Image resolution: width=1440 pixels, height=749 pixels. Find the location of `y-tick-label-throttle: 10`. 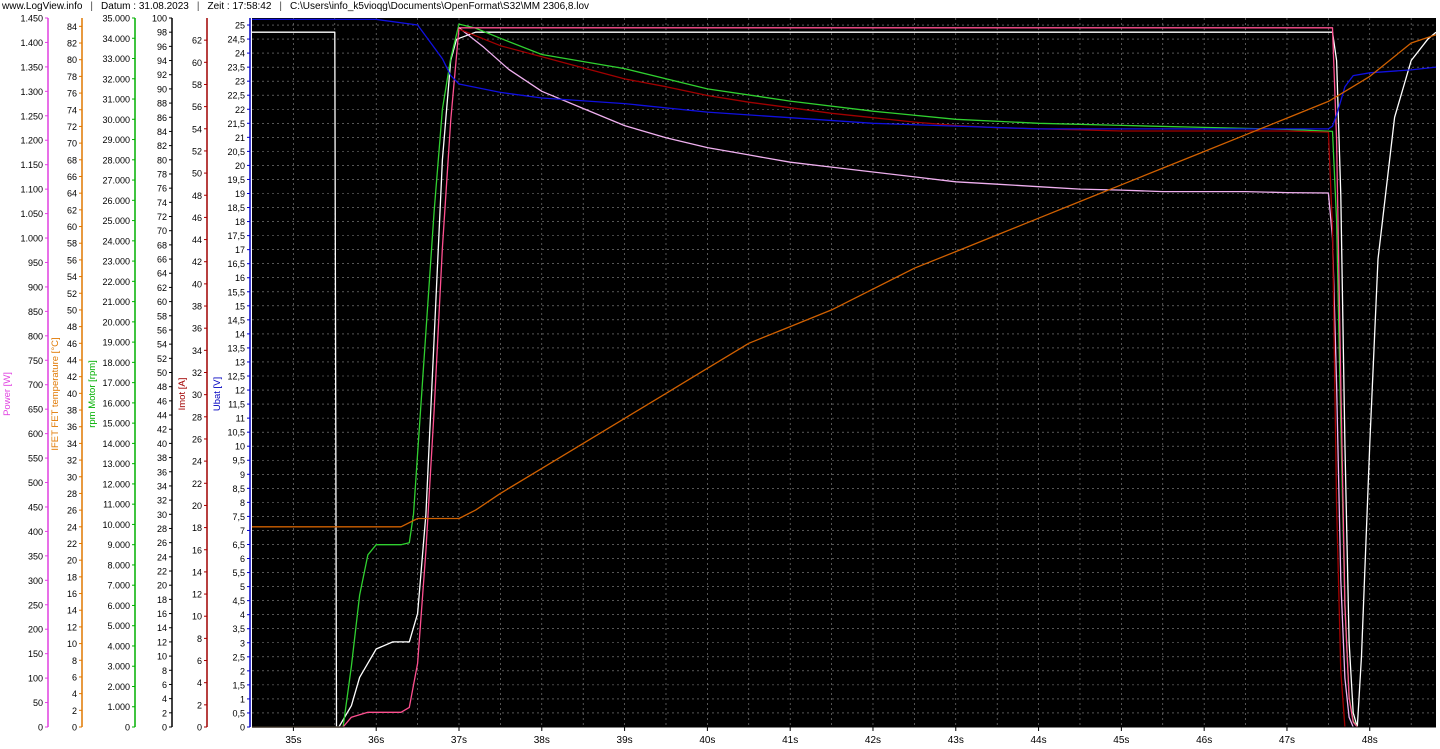

y-tick-label-throttle: 10 is located at coordinates (162, 657).